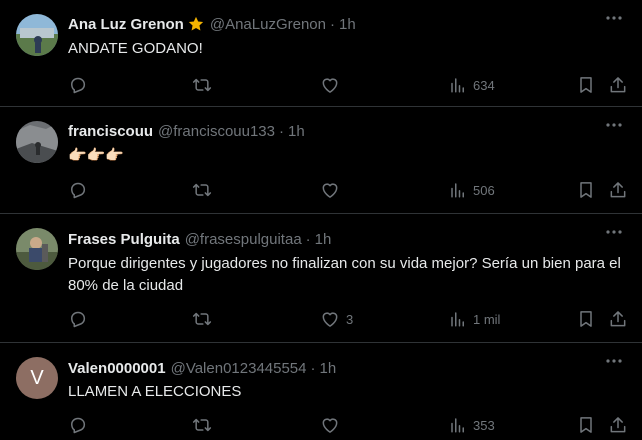 This screenshot has width=642, height=440. I want to click on tweet-text: 👉🏻👉🏻👉🏻, so click(96, 155).